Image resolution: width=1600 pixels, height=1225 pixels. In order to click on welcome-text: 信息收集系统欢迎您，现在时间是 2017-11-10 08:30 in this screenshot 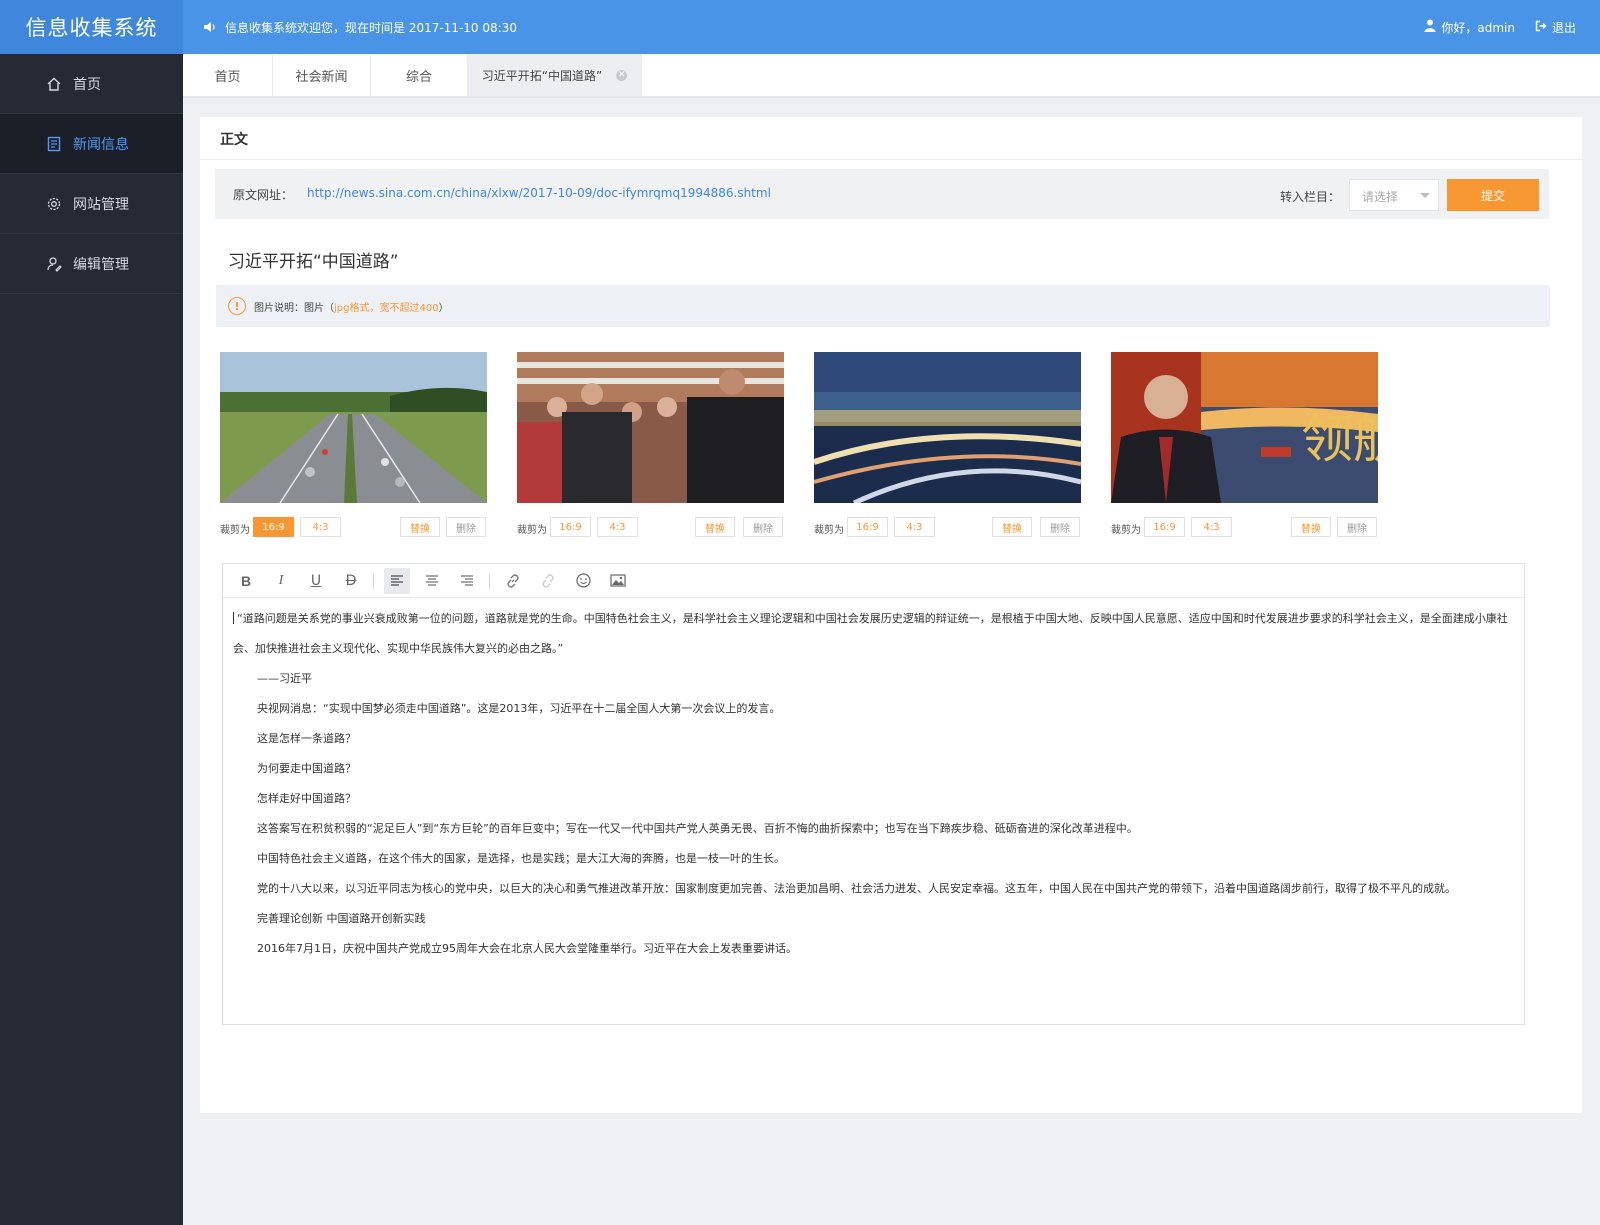, I will do `click(371, 27)`.